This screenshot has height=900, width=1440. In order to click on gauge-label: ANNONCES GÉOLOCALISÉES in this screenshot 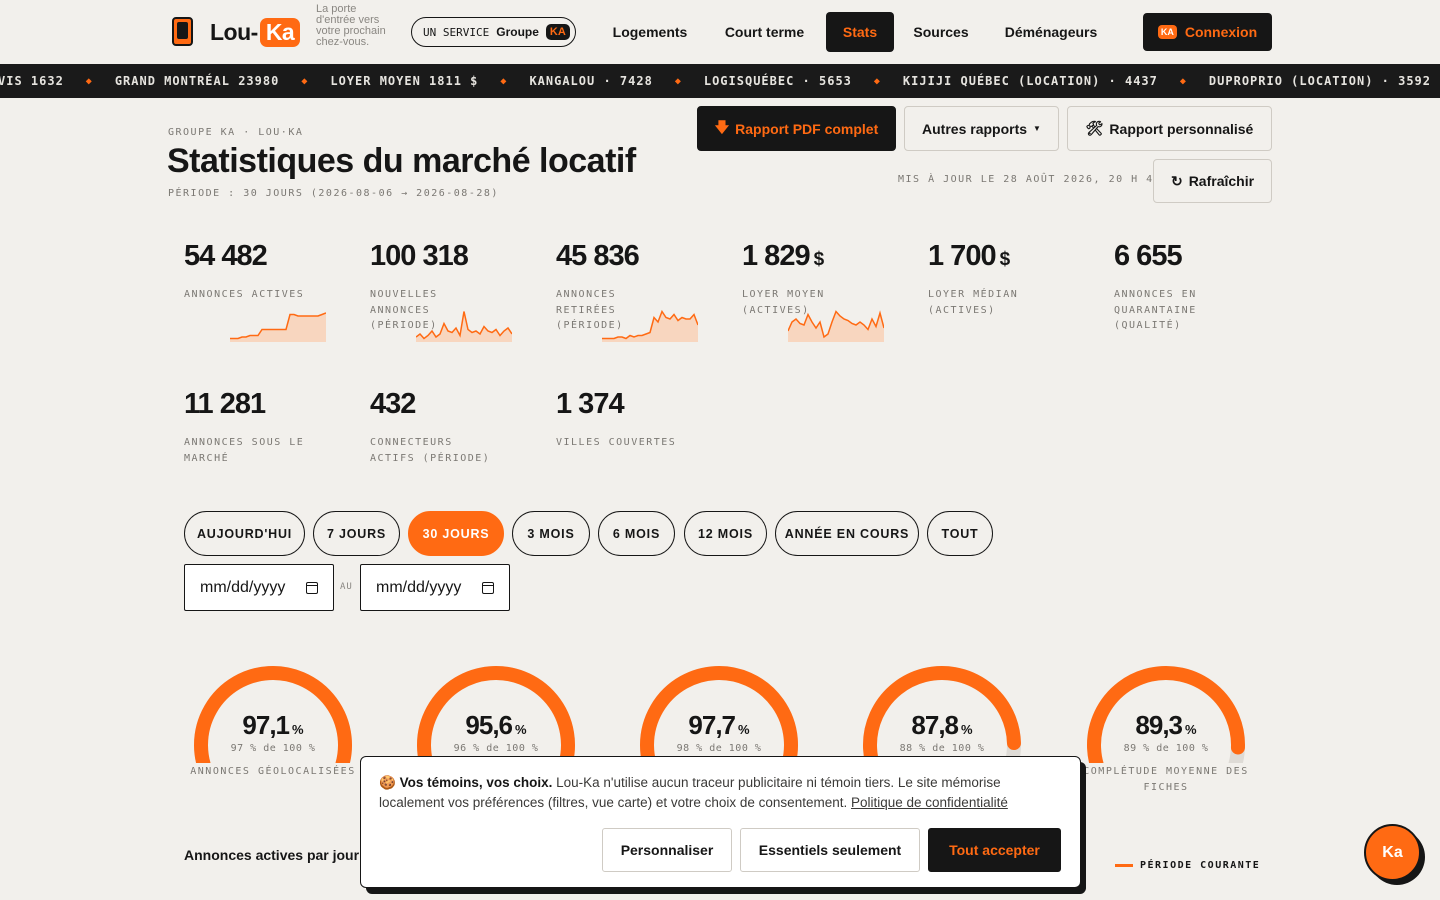, I will do `click(273, 771)`.